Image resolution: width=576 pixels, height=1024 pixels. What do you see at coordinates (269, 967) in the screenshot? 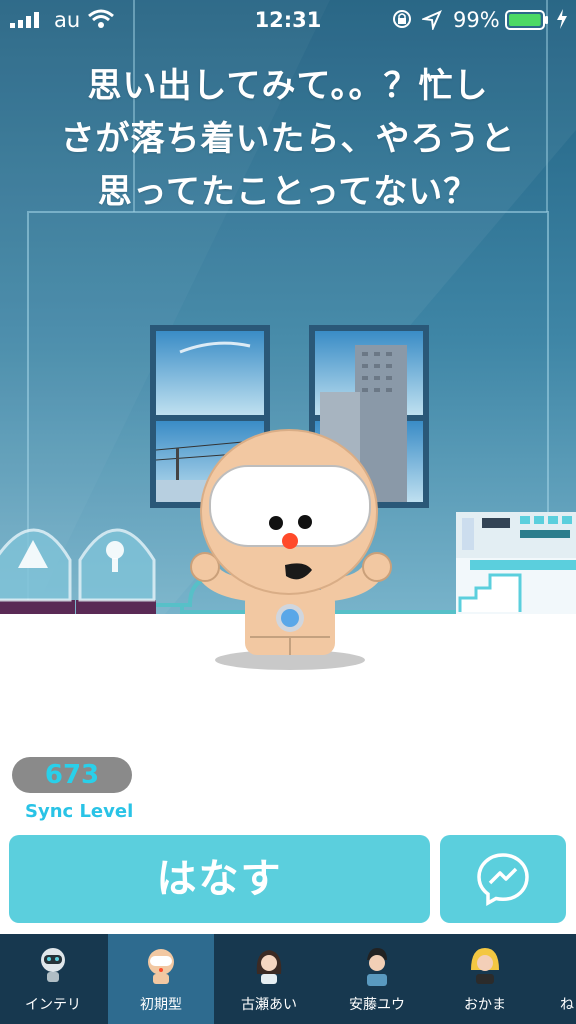
I see `girl-avatar-icon` at bounding box center [269, 967].